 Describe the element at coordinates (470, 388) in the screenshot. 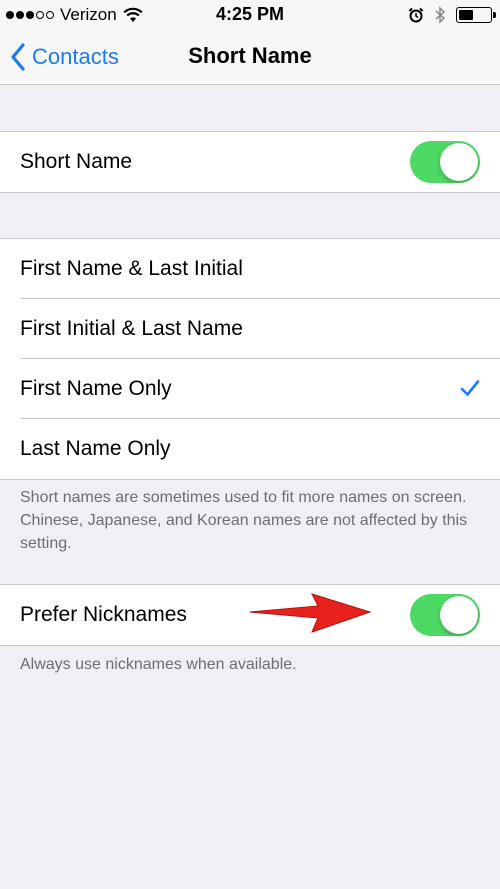

I see `checkmark-icon` at that location.